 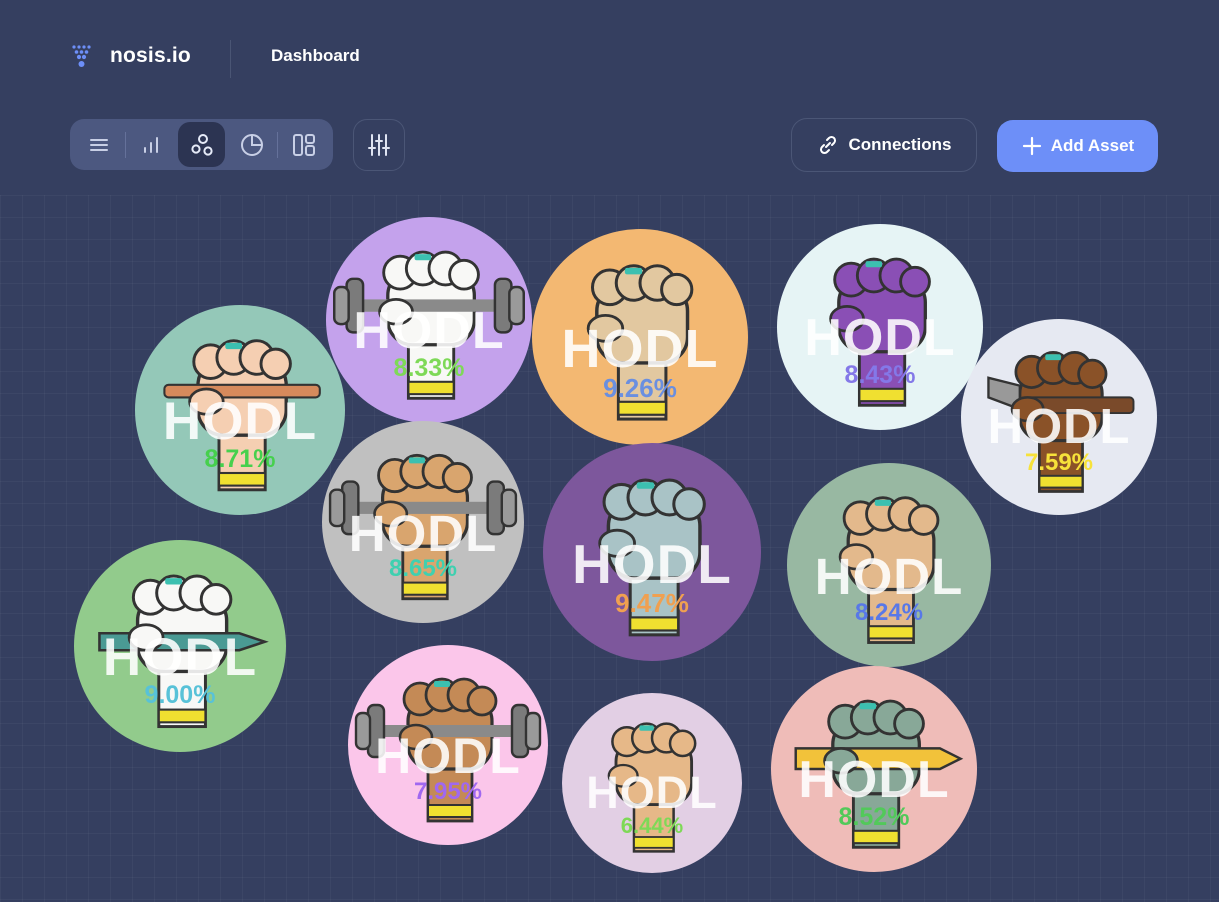 I want to click on asset-bubble: HODL 9.26%, so click(x=640, y=337).